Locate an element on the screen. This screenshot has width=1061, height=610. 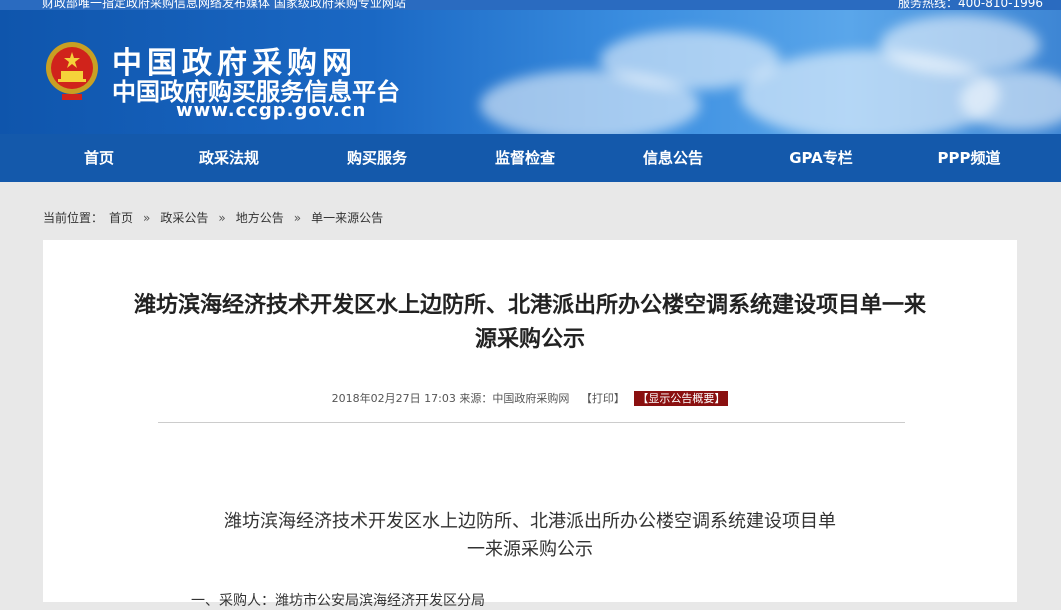
article-body-line: 一、采购人：潍坊市公安局滨海经济开发区分局 is located at coordinates (338, 601).